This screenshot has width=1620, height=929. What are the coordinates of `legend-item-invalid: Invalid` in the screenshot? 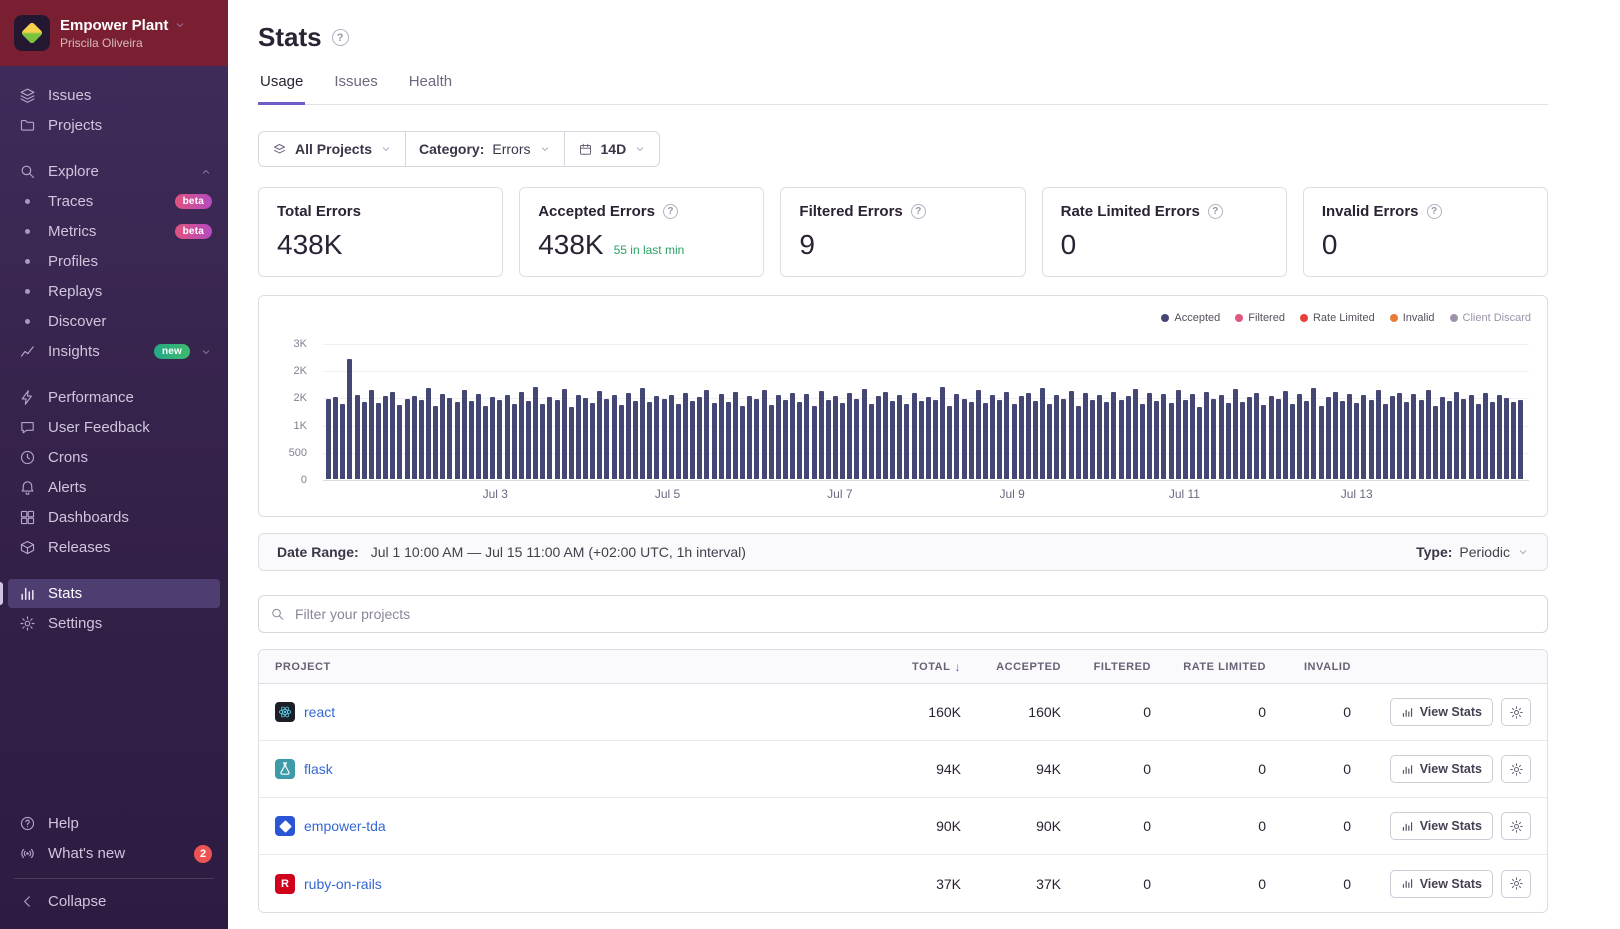 It's located at (1412, 318).